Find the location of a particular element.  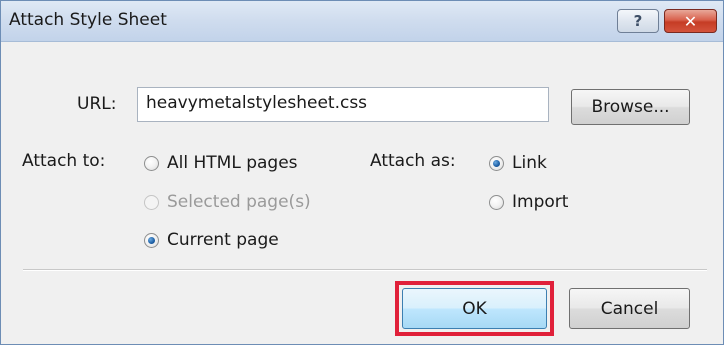

url-label: URL: is located at coordinates (97, 104).